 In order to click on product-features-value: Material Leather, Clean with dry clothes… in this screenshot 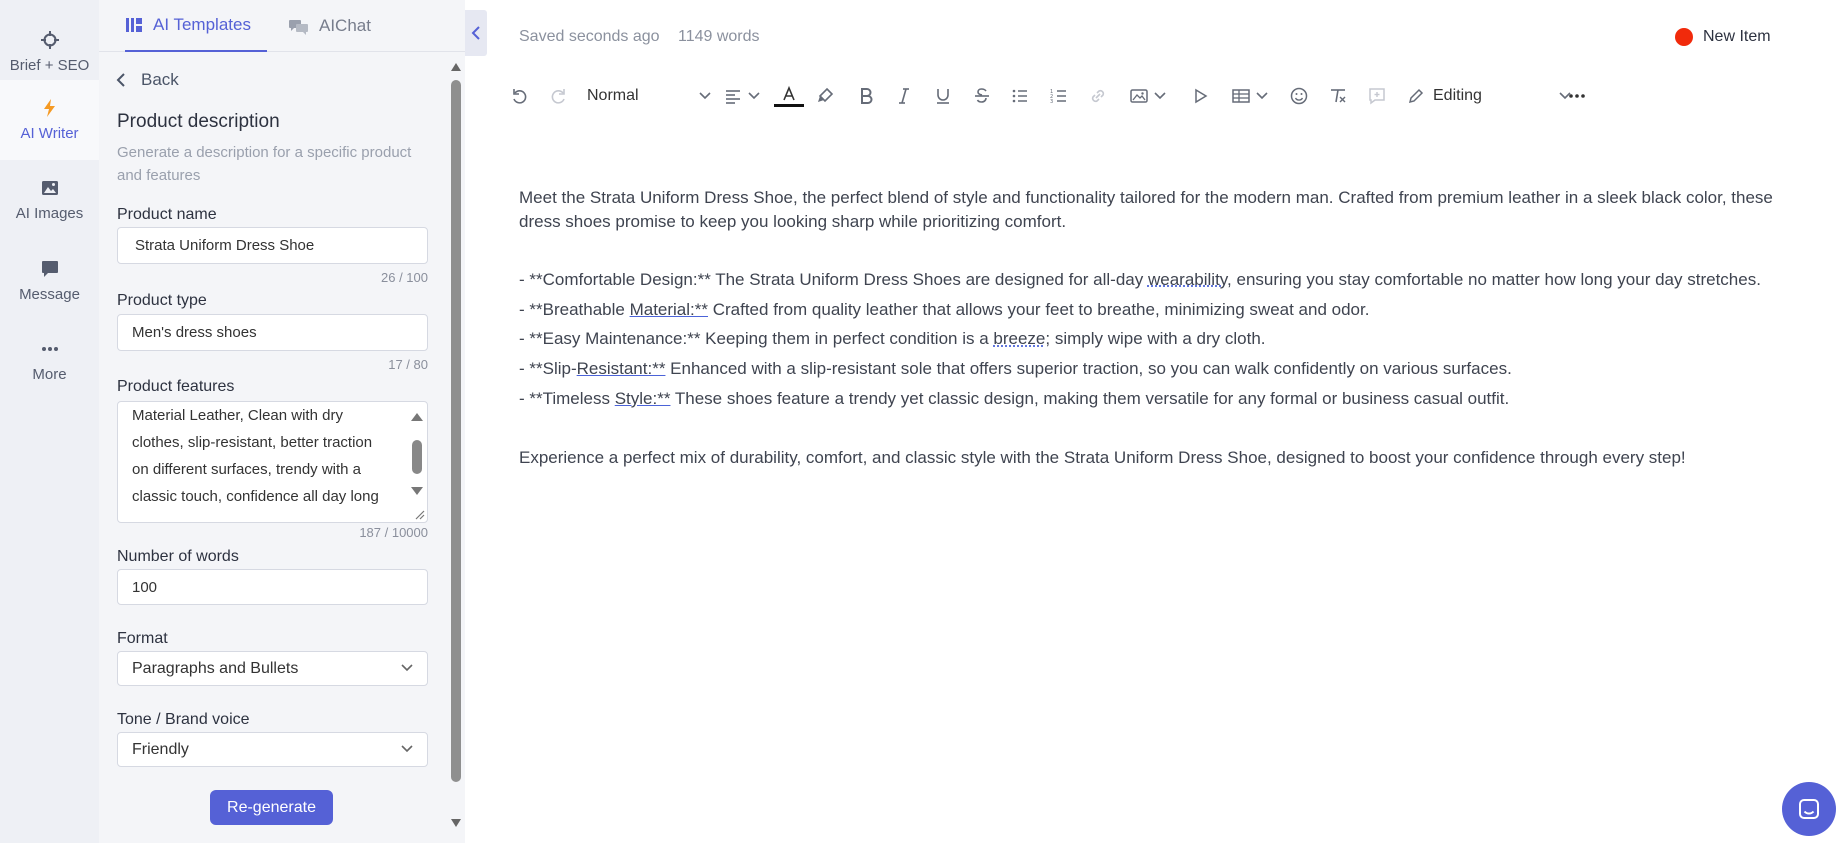, I will do `click(255, 456)`.